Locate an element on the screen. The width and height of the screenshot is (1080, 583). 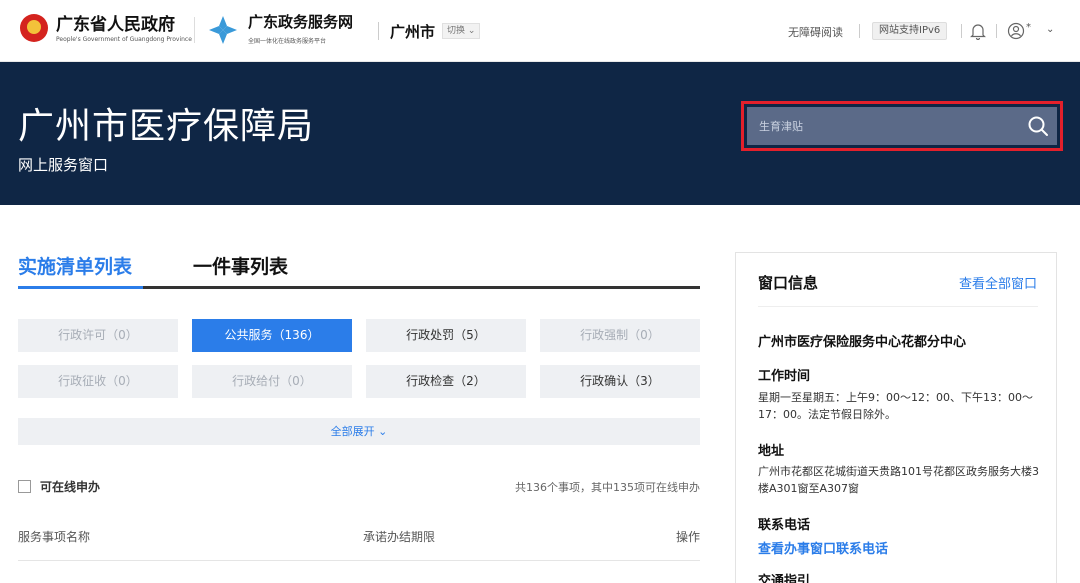
online-checkbox-label: 可在线申办 is located at coordinates (70, 486).